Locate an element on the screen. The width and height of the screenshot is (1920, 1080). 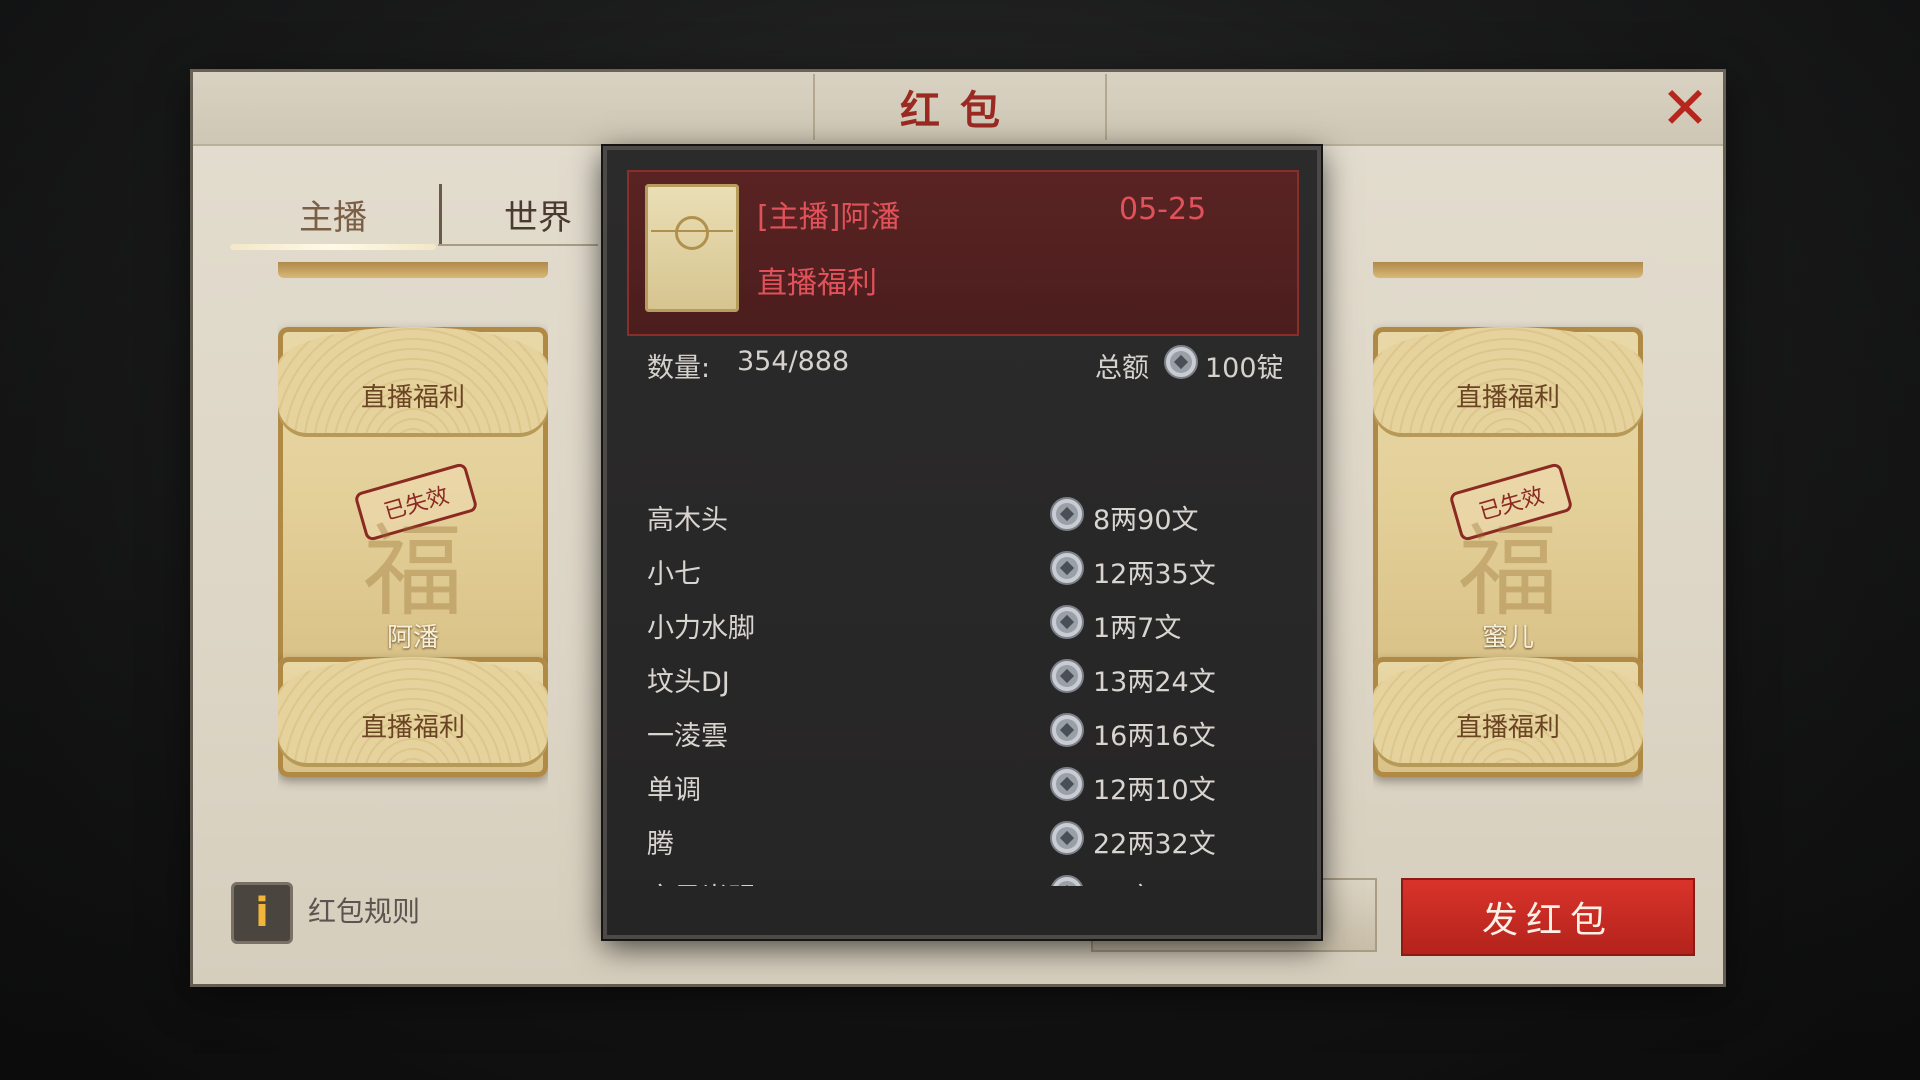
active-tab-indicator is located at coordinates (333, 247).